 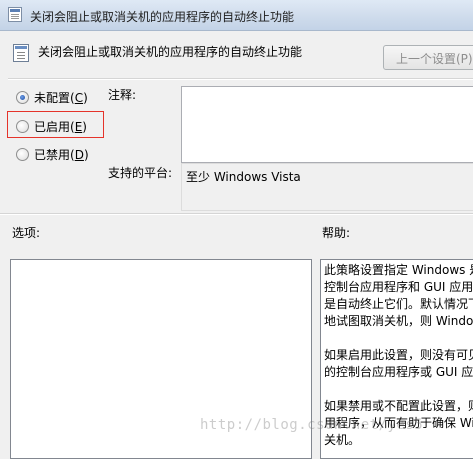 What do you see at coordinates (336, 233) in the screenshot?
I see `help-label: 帮助:` at bounding box center [336, 233].